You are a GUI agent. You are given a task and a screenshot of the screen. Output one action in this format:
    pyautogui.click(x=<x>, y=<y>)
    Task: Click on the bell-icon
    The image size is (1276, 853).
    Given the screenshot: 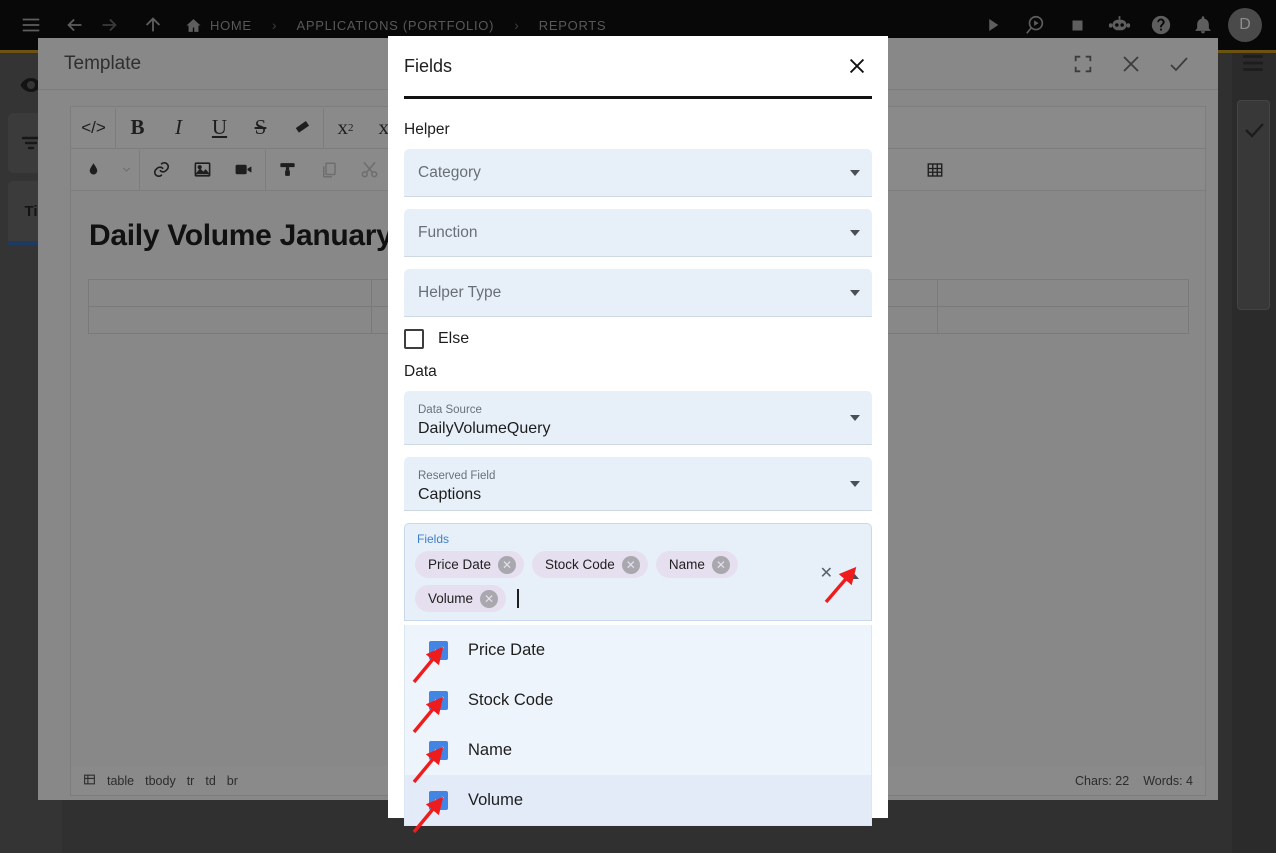 What is the action you would take?
    pyautogui.click(x=1203, y=25)
    